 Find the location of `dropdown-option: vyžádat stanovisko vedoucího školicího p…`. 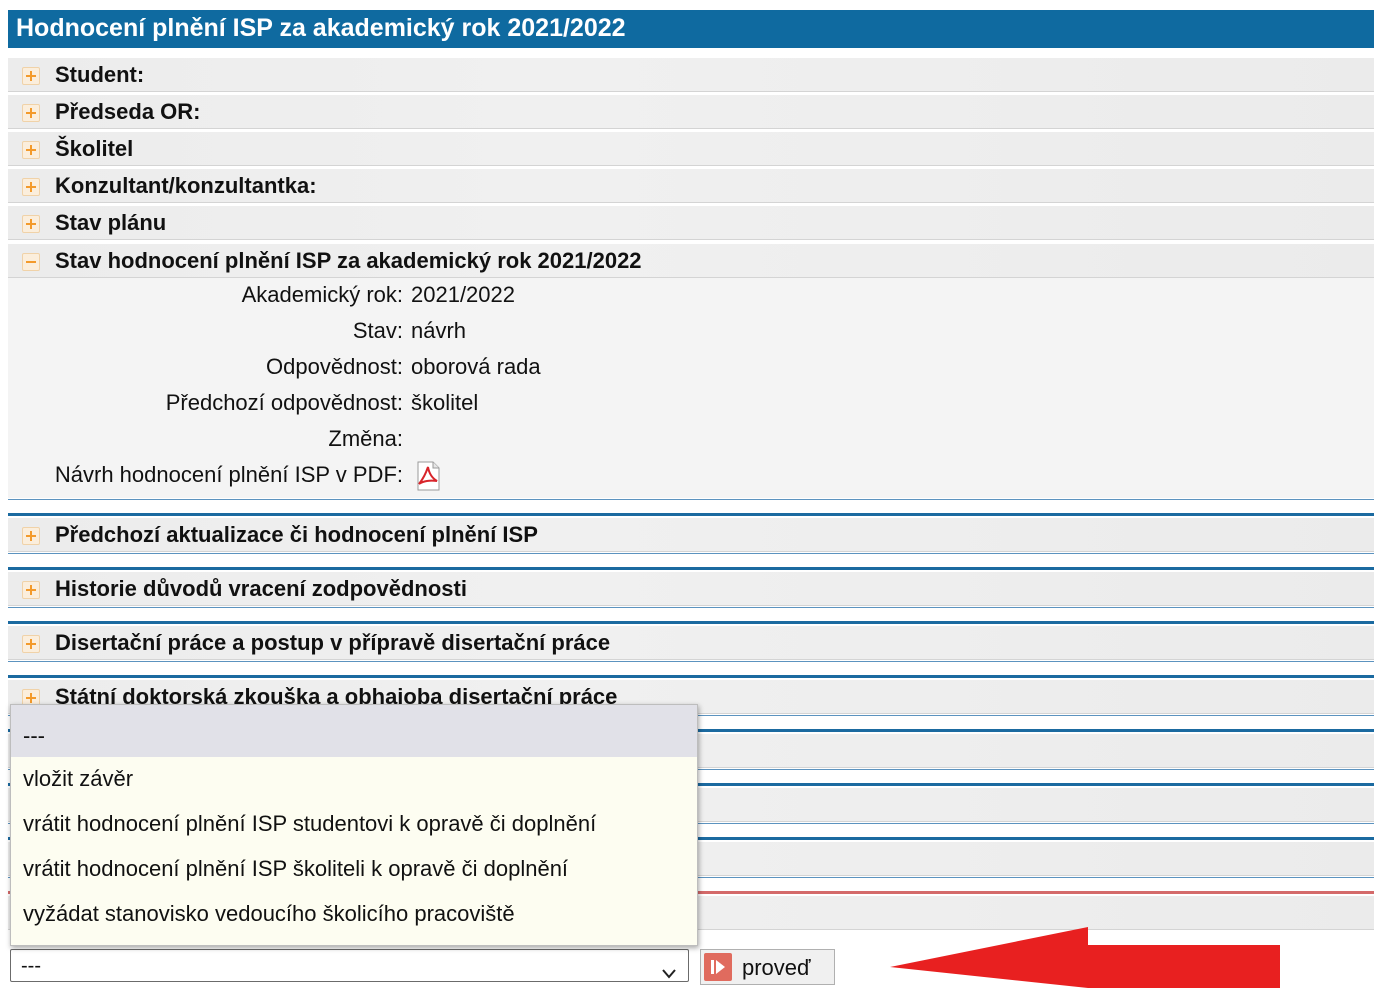

dropdown-option: vyžádat stanovisko vedoucího školicího p… is located at coordinates (354, 914).